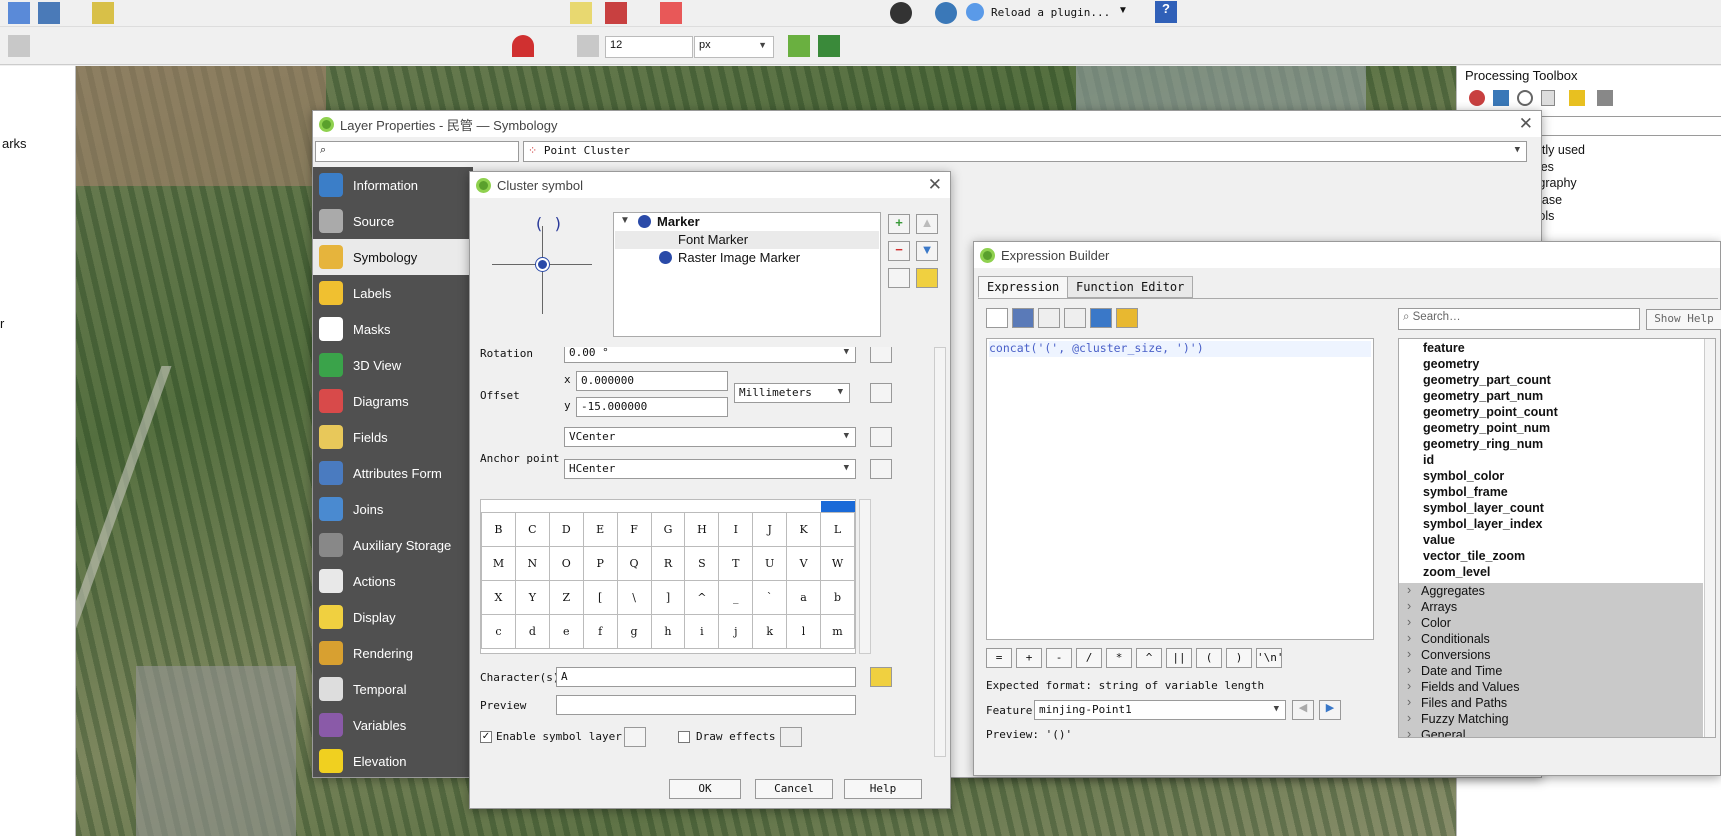 This screenshot has width=1721, height=836. I want to click on previous-feature-icon: ◀, so click(1303, 710).